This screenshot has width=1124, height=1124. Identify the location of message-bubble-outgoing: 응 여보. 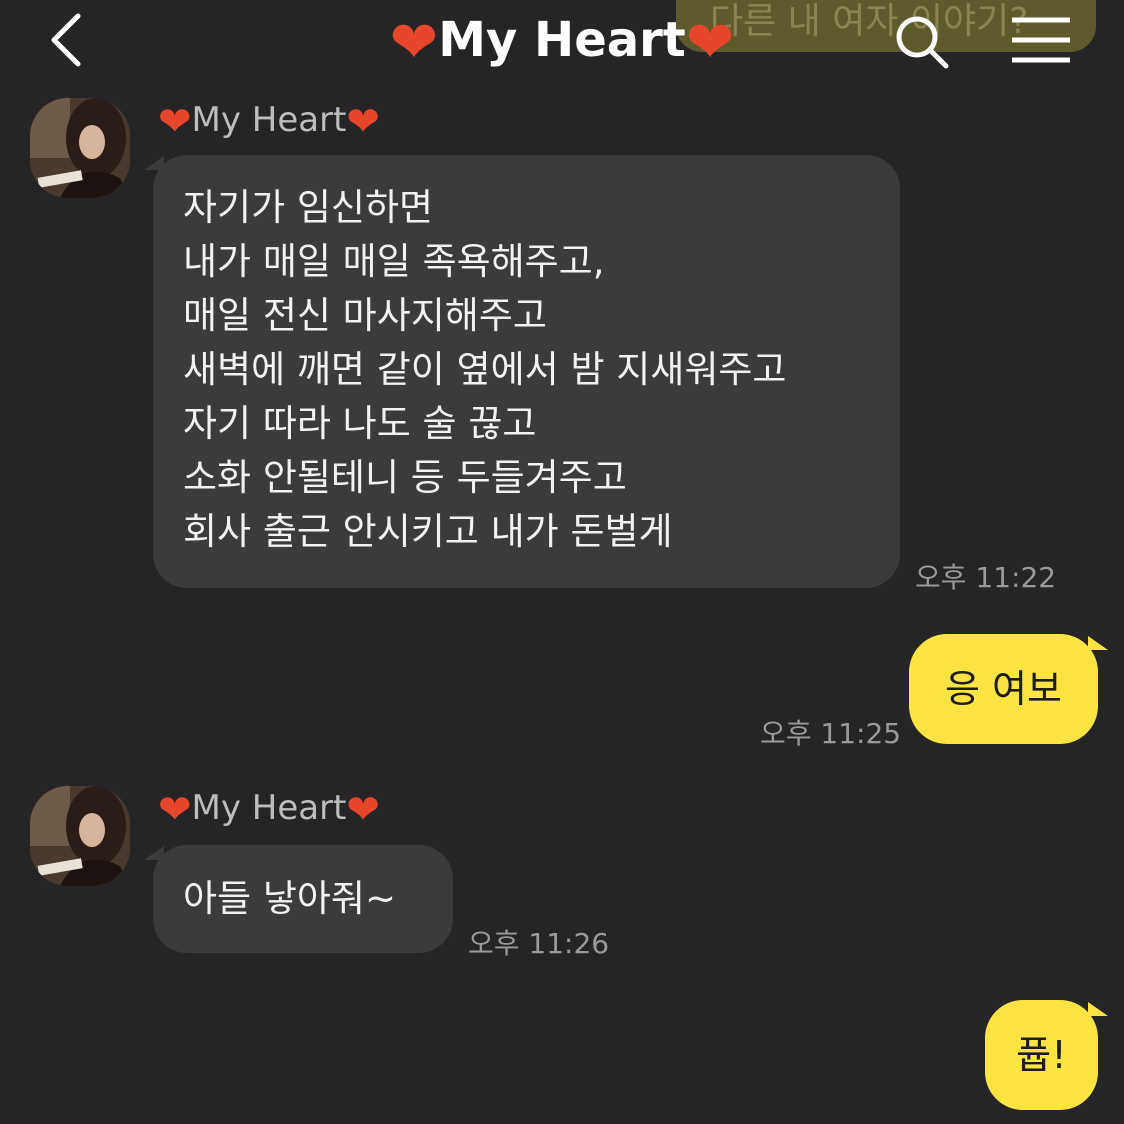
(1003, 689).